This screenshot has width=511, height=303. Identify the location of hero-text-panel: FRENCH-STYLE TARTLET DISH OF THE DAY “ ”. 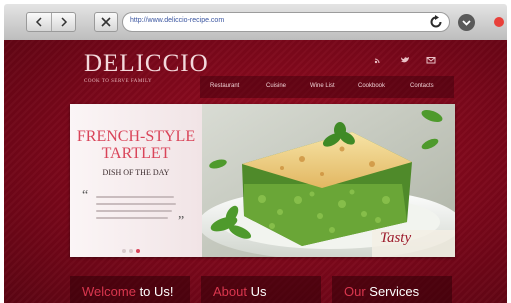
(136, 180).